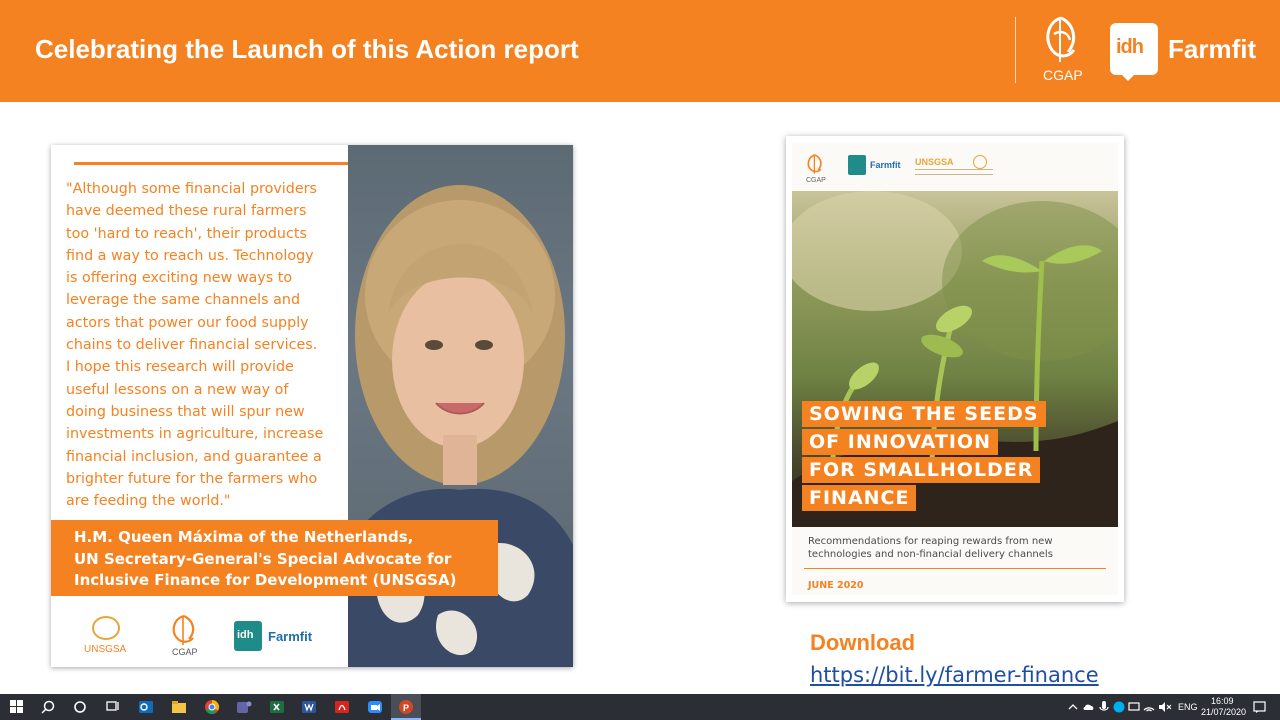 This screenshot has height=720, width=1280. I want to click on report-cgap-logo: CGAP, so click(815, 168).